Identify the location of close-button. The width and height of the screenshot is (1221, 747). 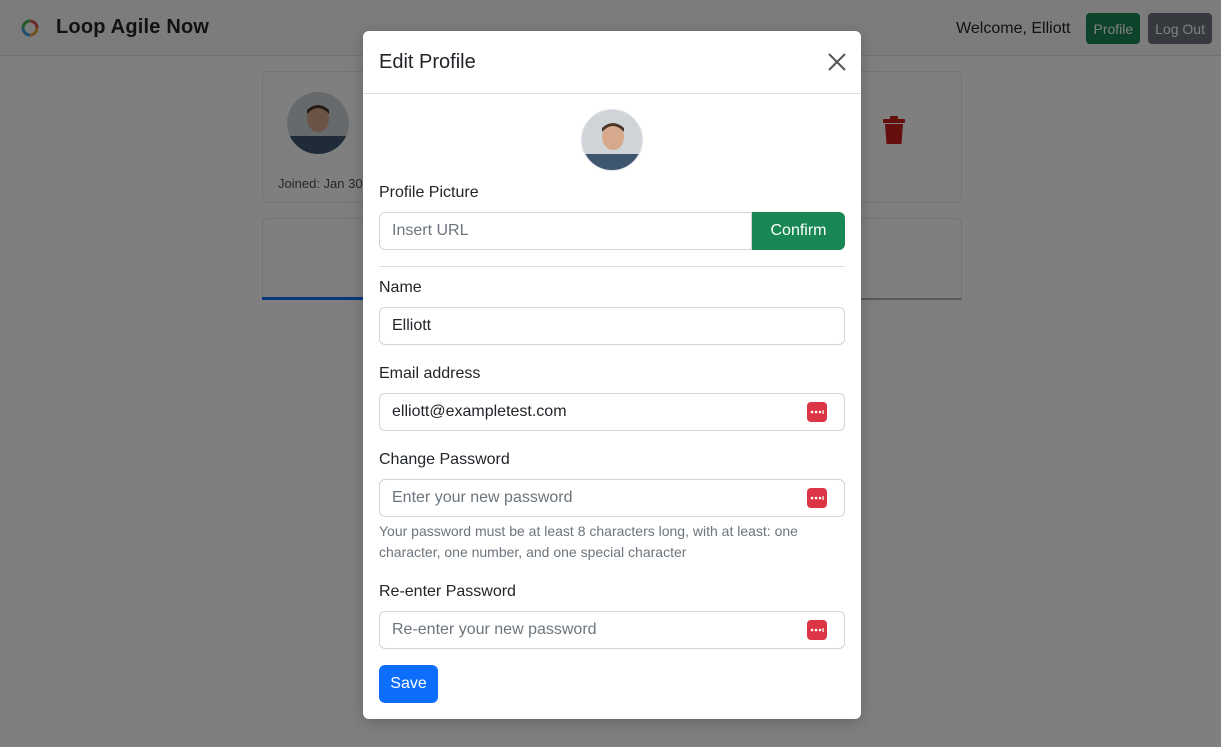
(837, 62).